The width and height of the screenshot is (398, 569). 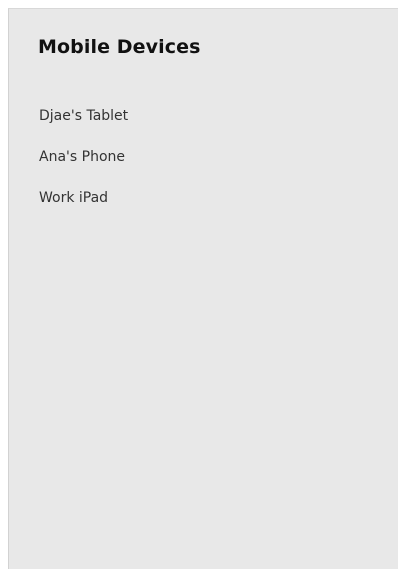 What do you see at coordinates (83, 122) in the screenshot?
I see `device-item-djaes-tablet: Djae's Tablet` at bounding box center [83, 122].